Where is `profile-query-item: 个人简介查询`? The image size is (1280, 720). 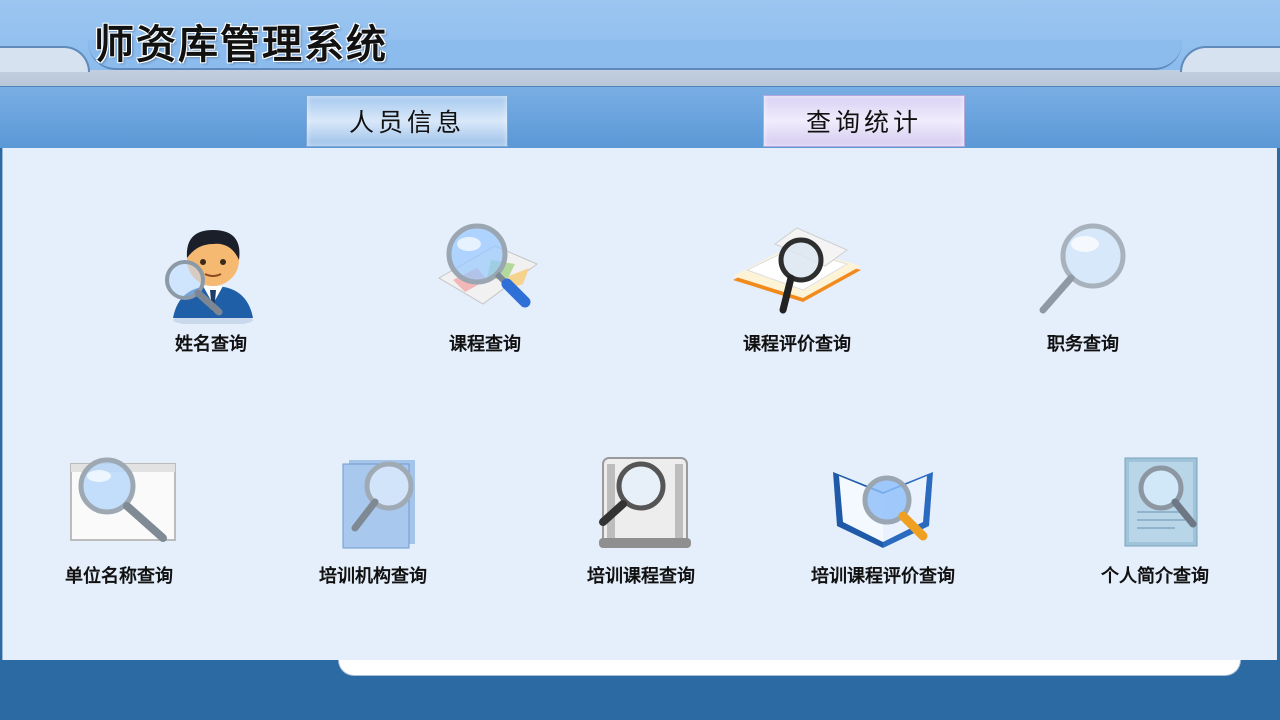 profile-query-item: 个人简介查询 is located at coordinates (1155, 520).